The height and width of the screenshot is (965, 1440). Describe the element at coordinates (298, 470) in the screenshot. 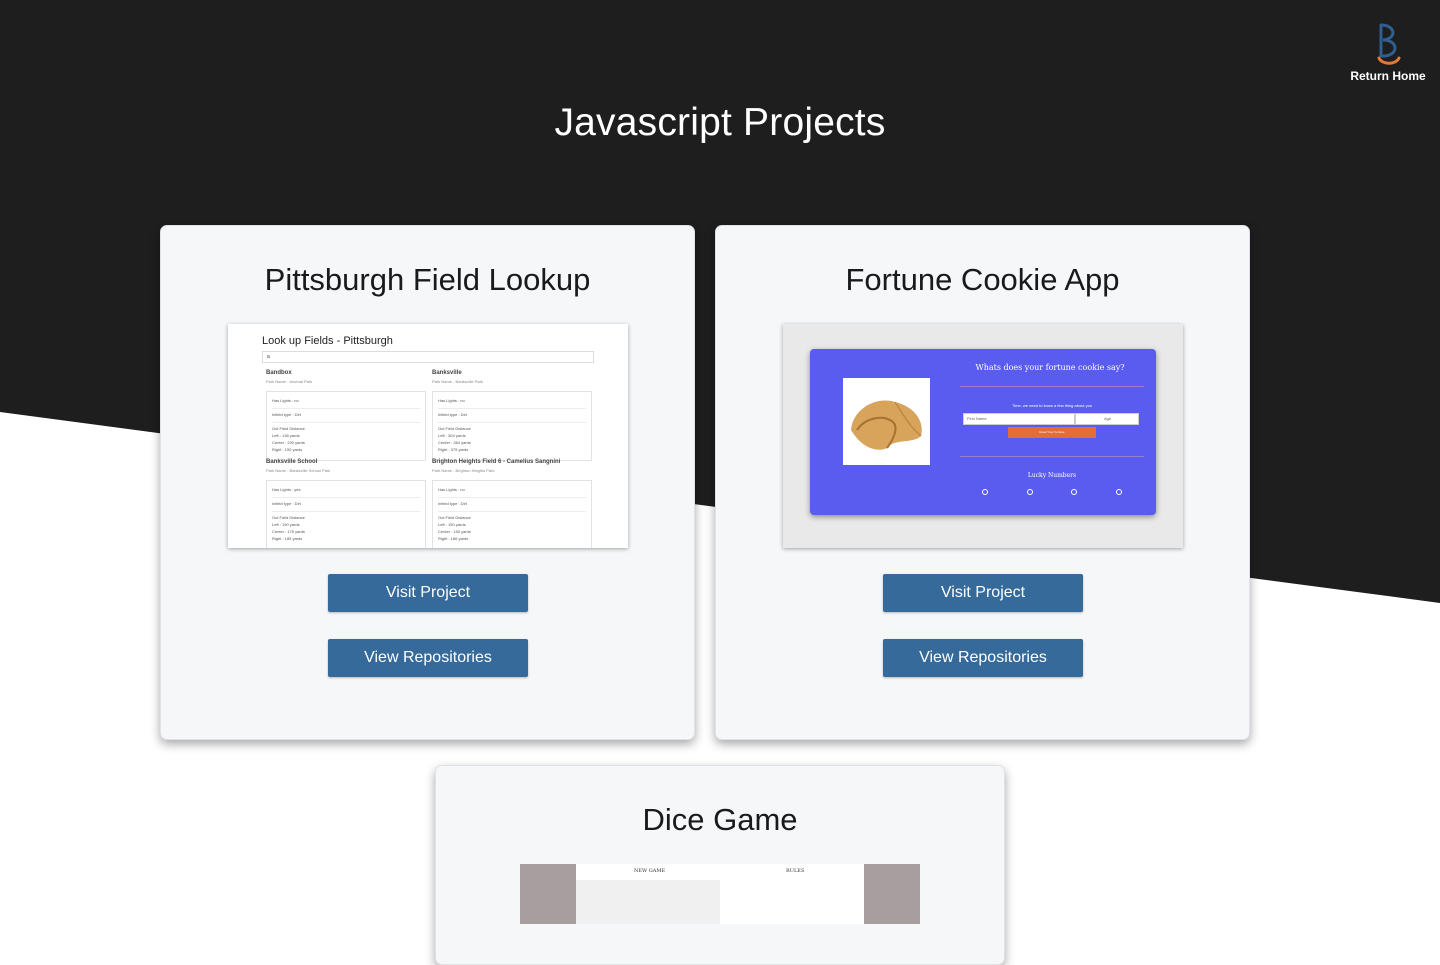

I see `field-park: Park Name - Banksville School Park` at that location.